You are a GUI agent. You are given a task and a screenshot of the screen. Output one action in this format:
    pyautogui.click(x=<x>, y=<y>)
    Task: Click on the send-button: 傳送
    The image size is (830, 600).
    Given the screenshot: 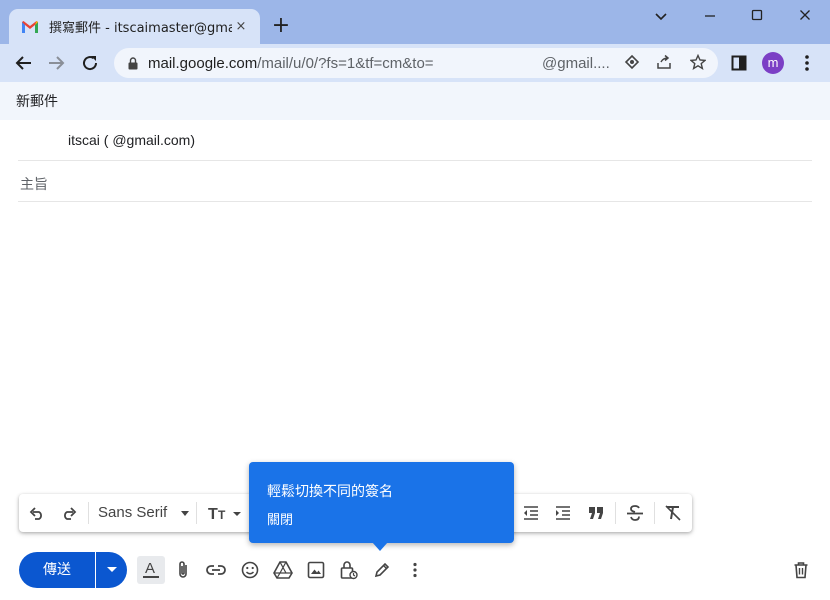 What is the action you would take?
    pyautogui.click(x=57, y=570)
    